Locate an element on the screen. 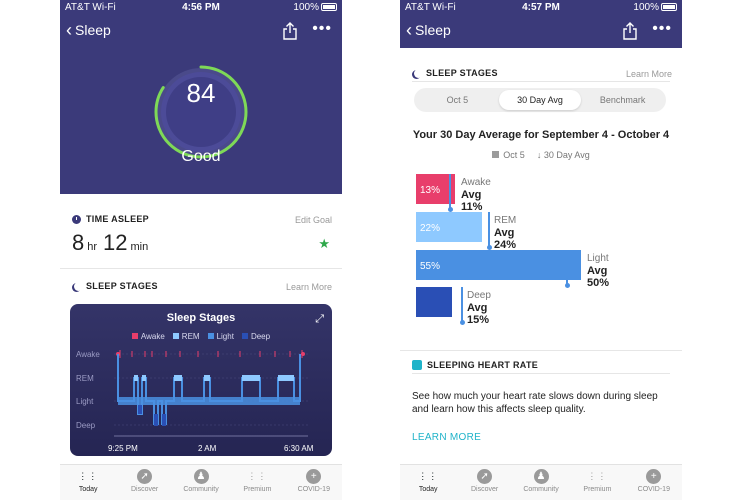 The height and width of the screenshot is (500, 740). stage-average: Avg 11% is located at coordinates (472, 201).